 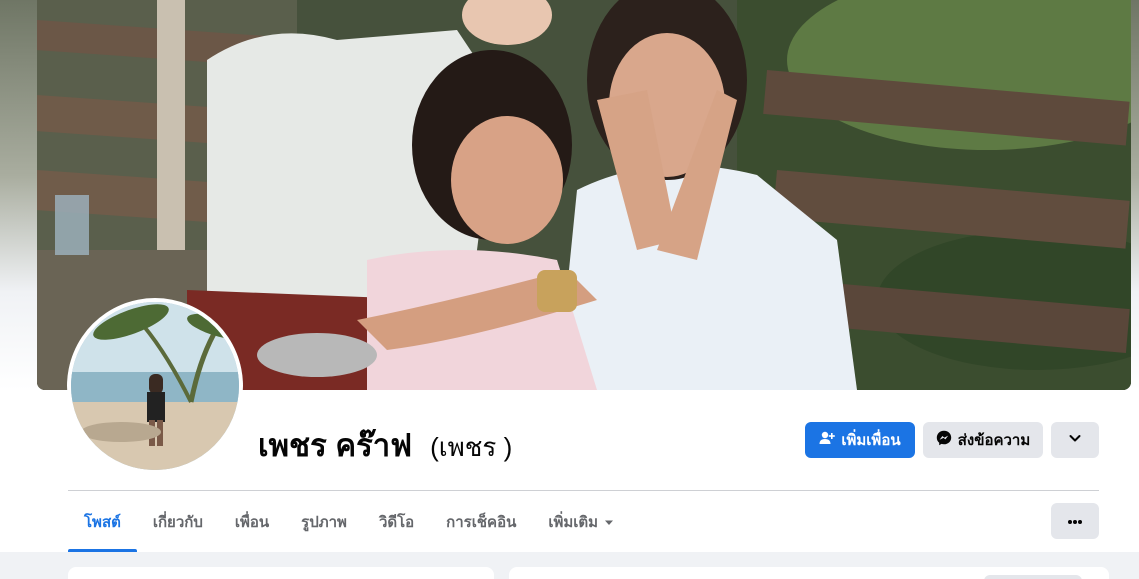 I want to click on tab-friends: เพื่อน, so click(x=252, y=522).